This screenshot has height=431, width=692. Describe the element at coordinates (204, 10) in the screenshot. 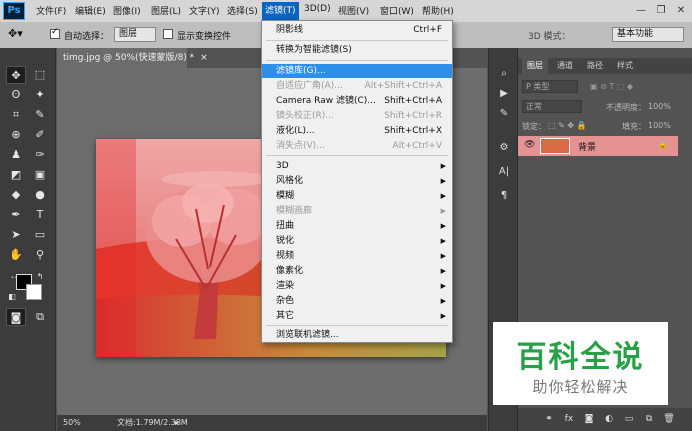

I see `menu-type: 文字(Y)` at that location.